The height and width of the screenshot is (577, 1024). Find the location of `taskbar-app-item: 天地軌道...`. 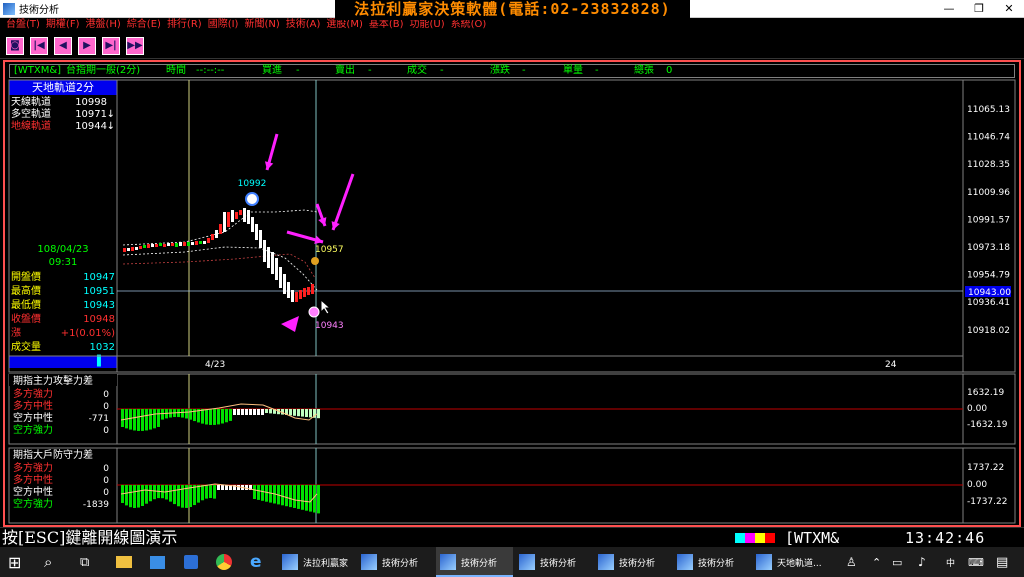

taskbar-app-item: 天地軌道... is located at coordinates (790, 562).